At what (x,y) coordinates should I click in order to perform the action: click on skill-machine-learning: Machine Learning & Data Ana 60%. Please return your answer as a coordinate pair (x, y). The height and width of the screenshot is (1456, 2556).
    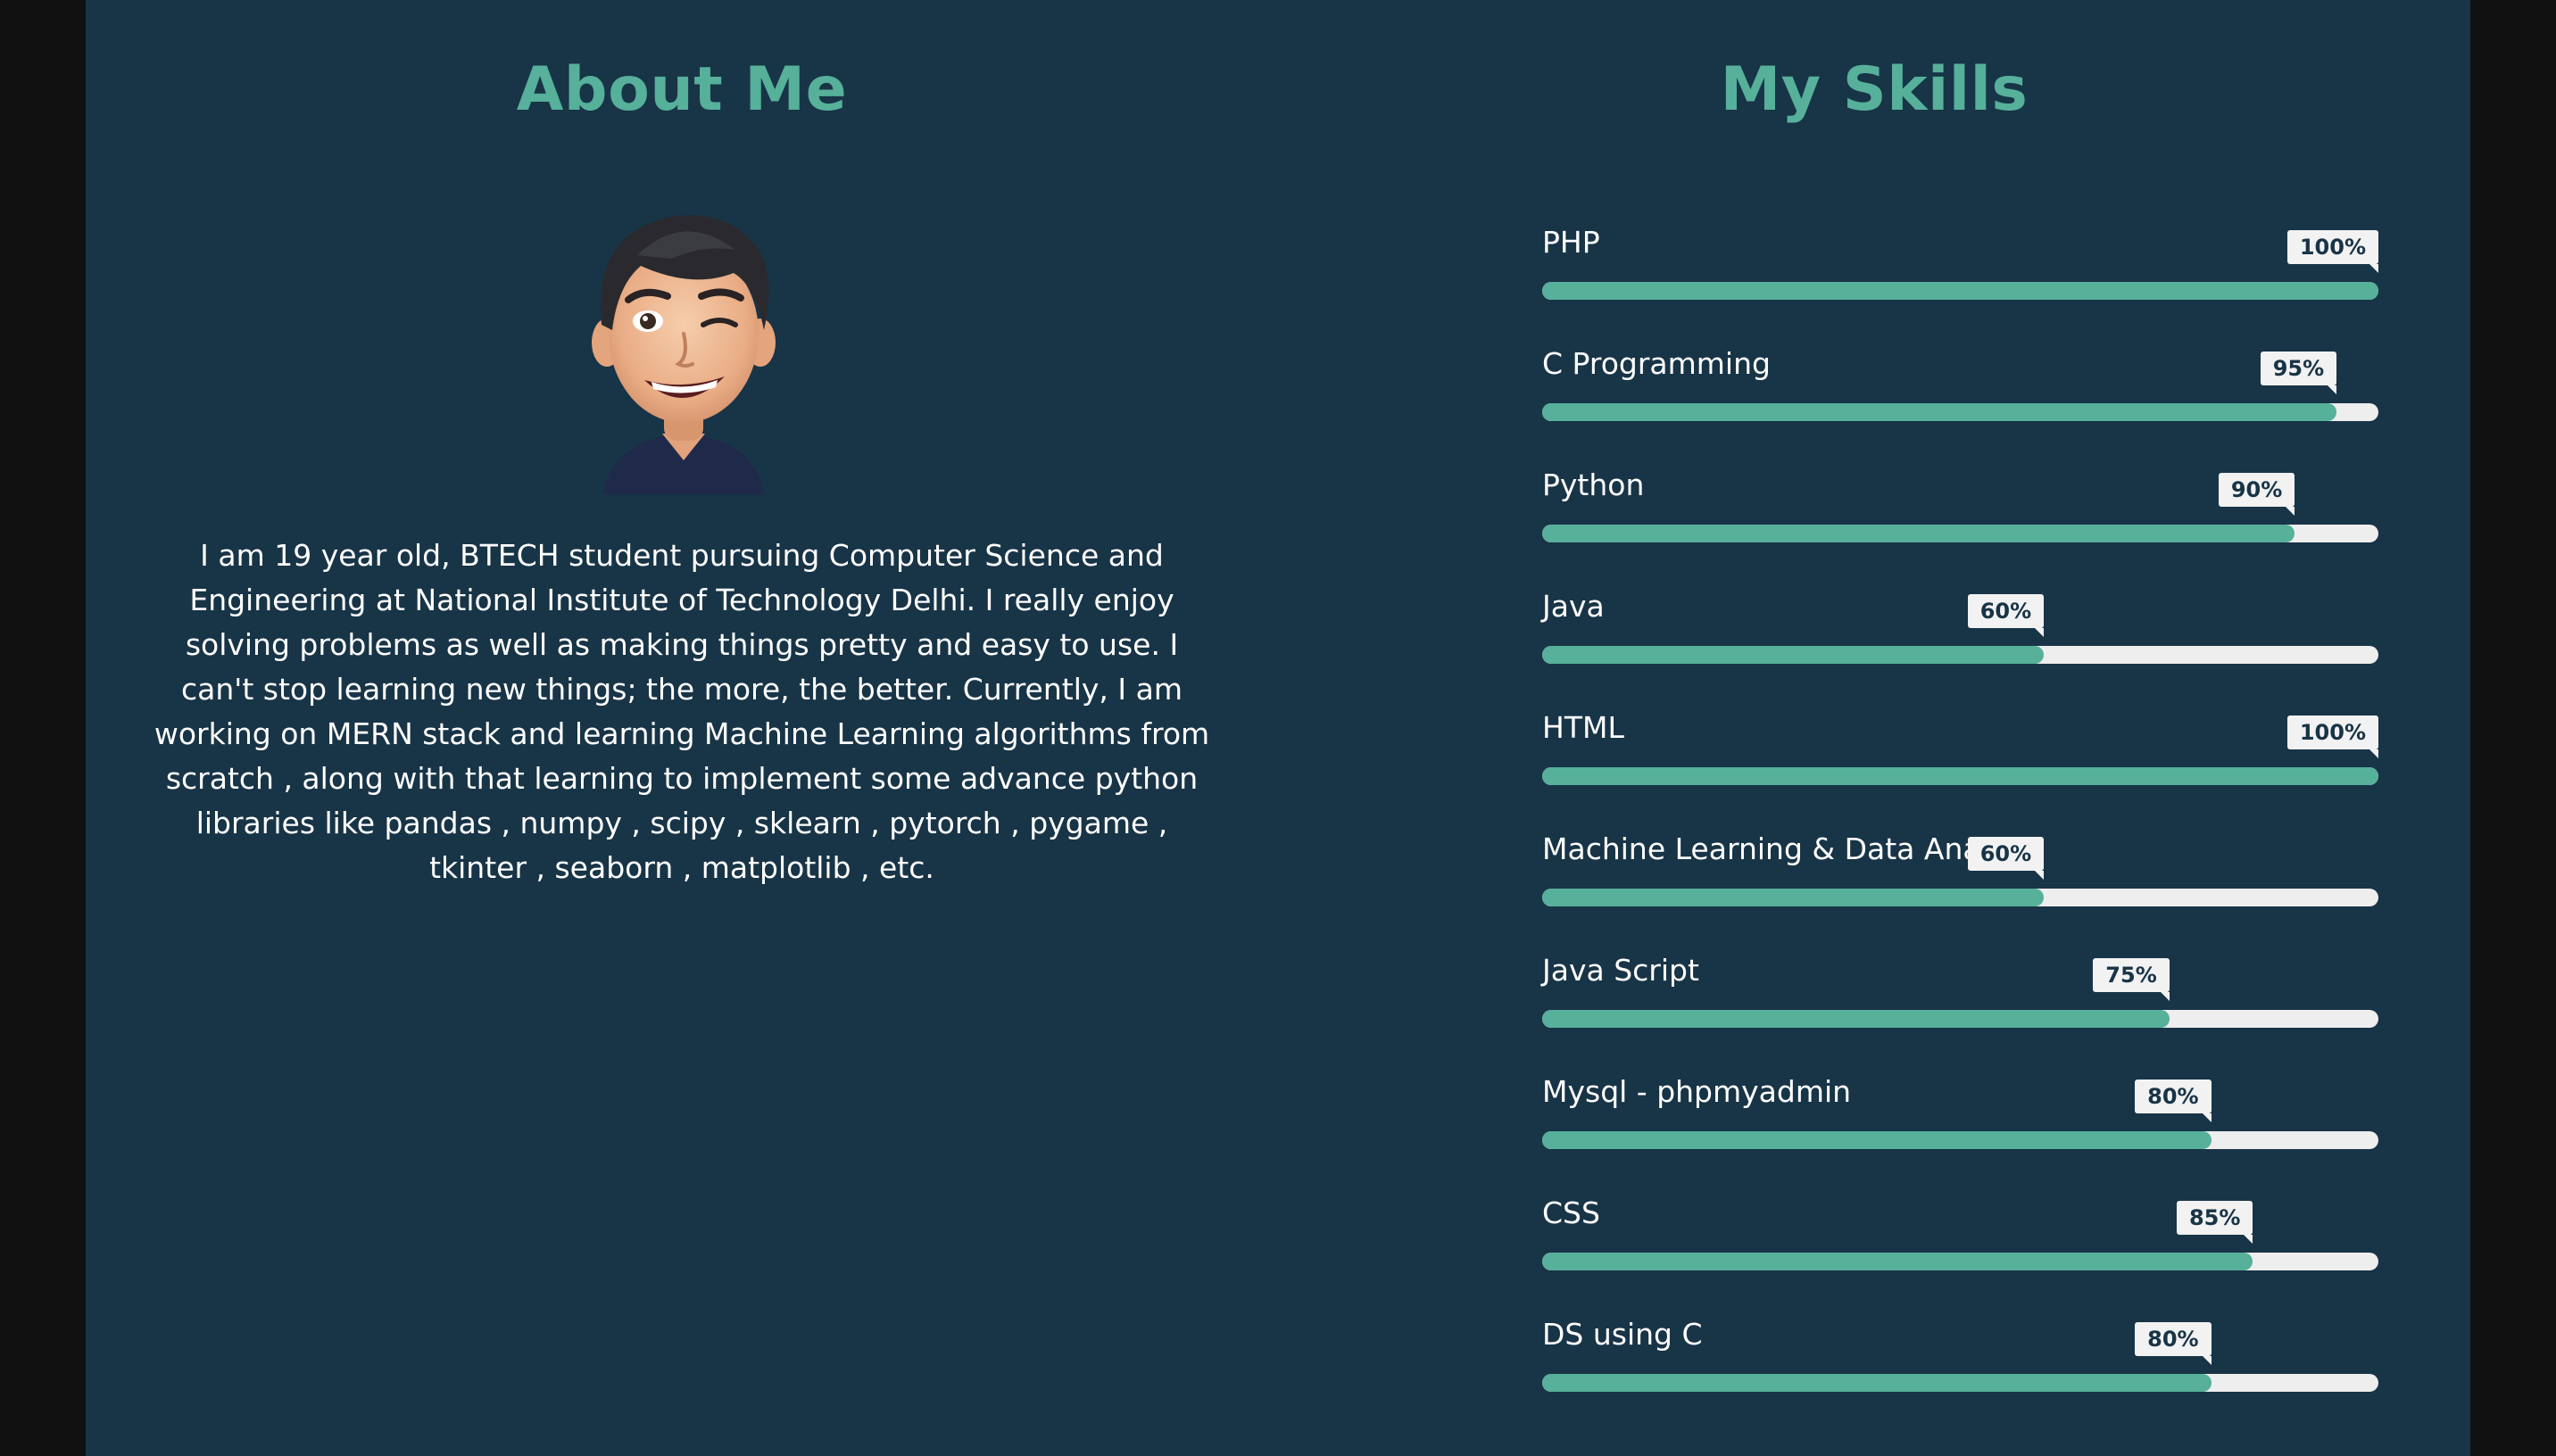
    Looking at the image, I should click on (1960, 878).